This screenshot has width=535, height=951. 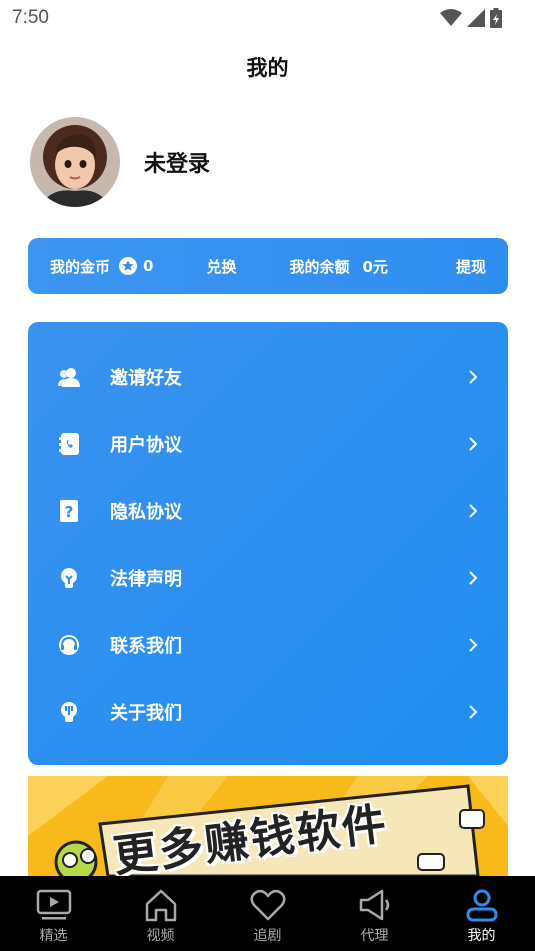 I want to click on tab-mine: 我的, so click(x=481, y=913).